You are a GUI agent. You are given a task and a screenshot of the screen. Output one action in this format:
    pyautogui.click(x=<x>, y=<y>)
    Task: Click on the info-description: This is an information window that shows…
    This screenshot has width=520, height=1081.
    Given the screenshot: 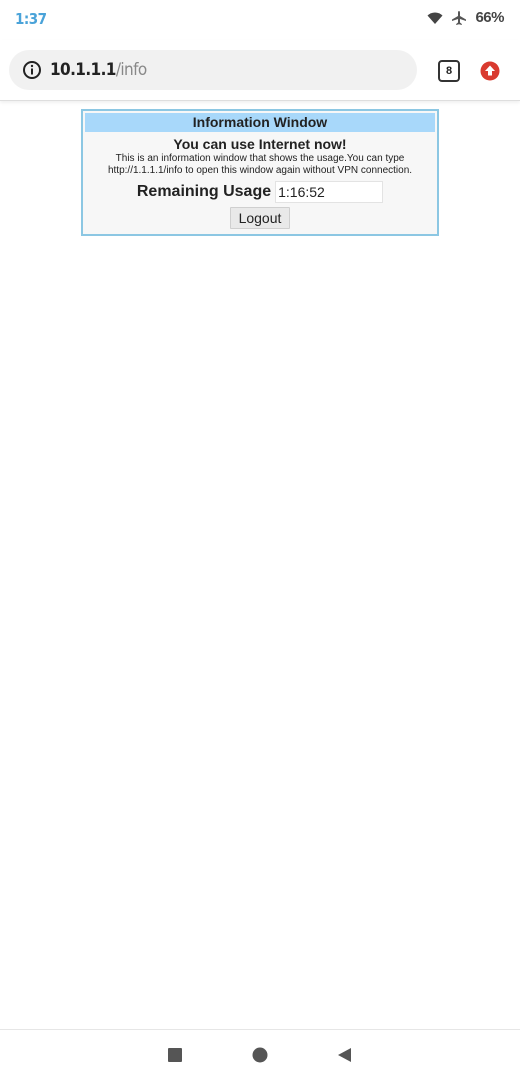 What is the action you would take?
    pyautogui.click(x=260, y=164)
    